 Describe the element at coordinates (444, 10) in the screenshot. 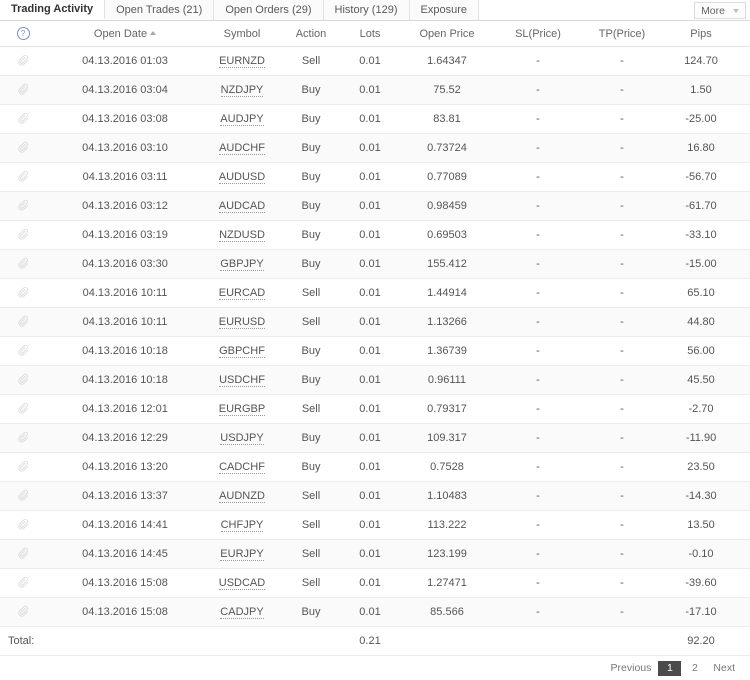

I see `tab-exposure: Exposure` at that location.